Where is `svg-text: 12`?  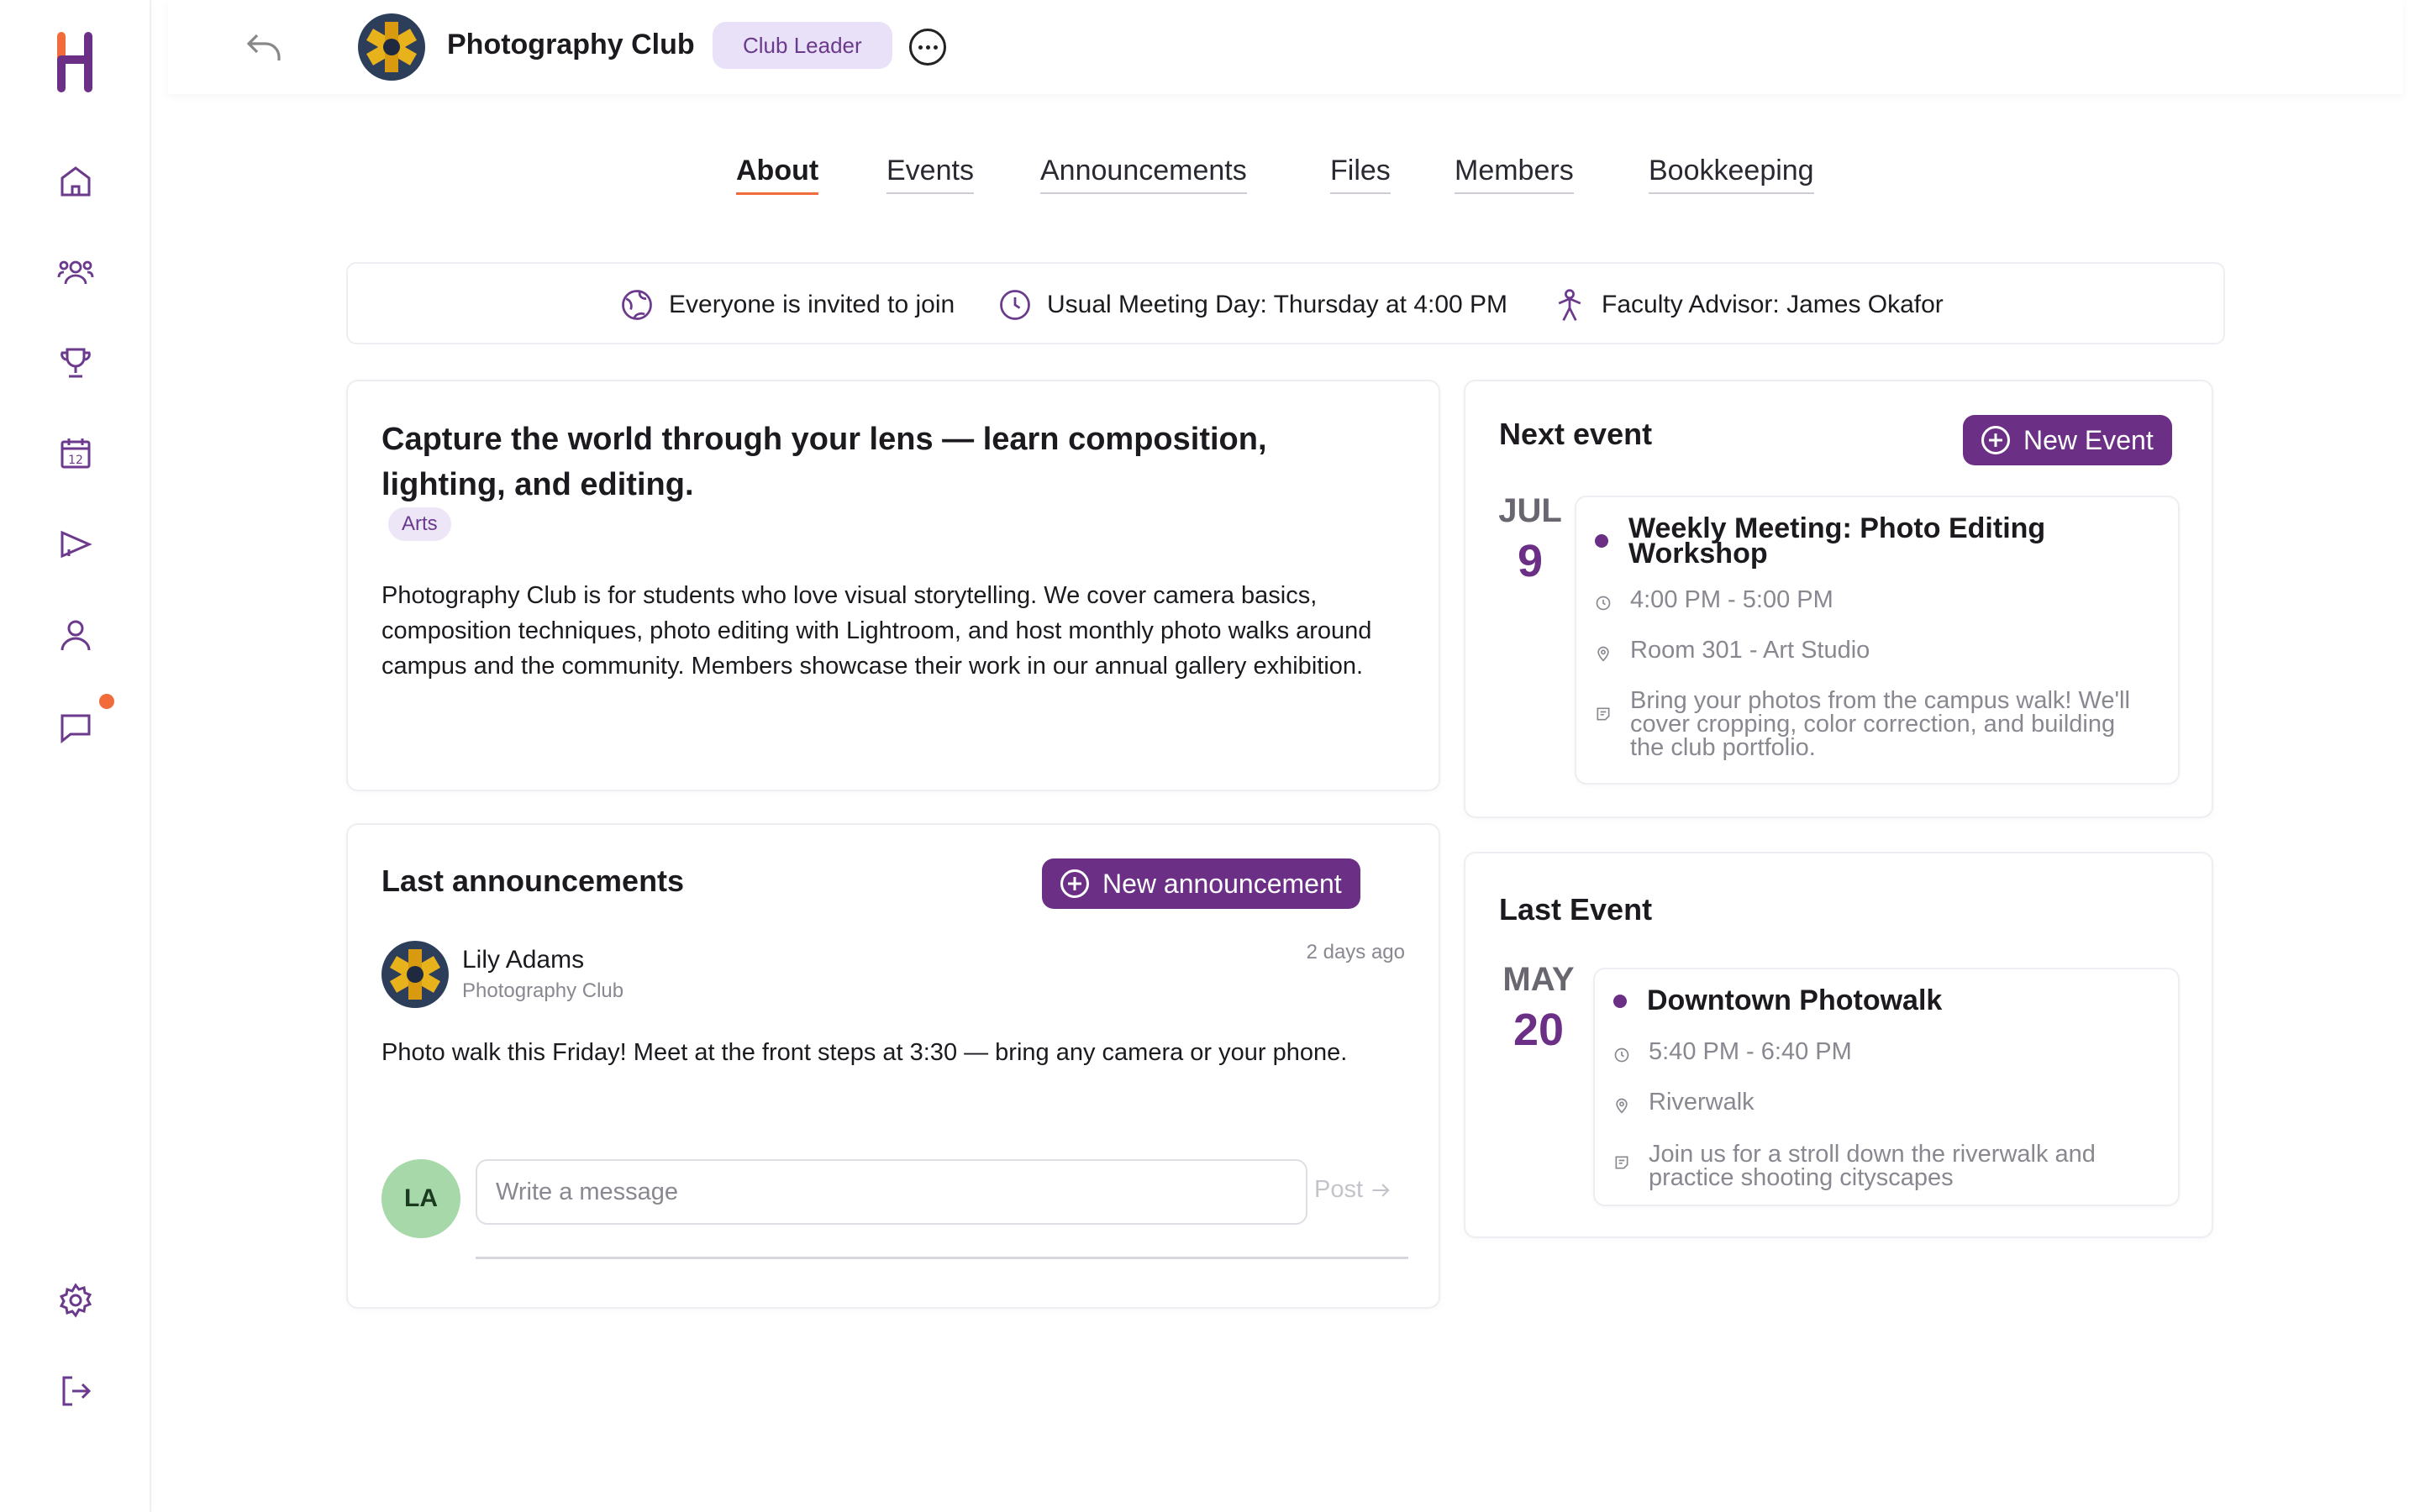
svg-text: 12 is located at coordinates (75, 460).